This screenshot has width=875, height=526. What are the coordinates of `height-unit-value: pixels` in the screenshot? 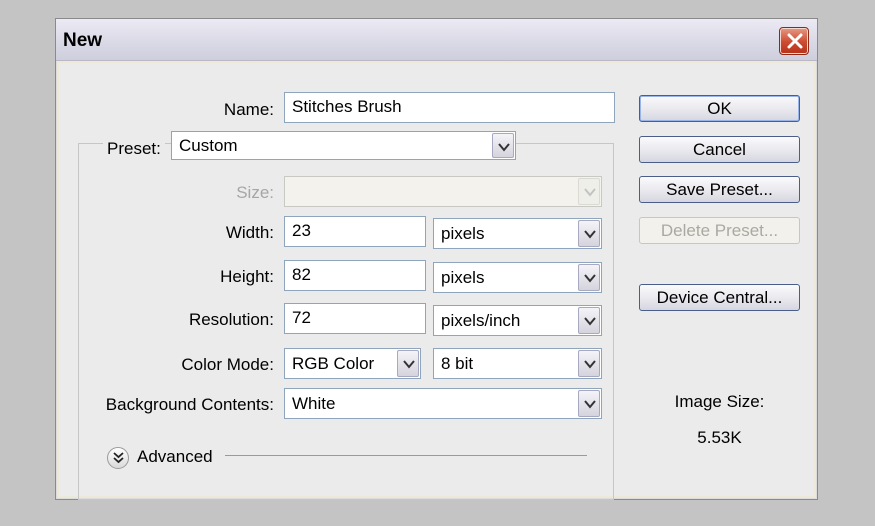 It's located at (463, 277).